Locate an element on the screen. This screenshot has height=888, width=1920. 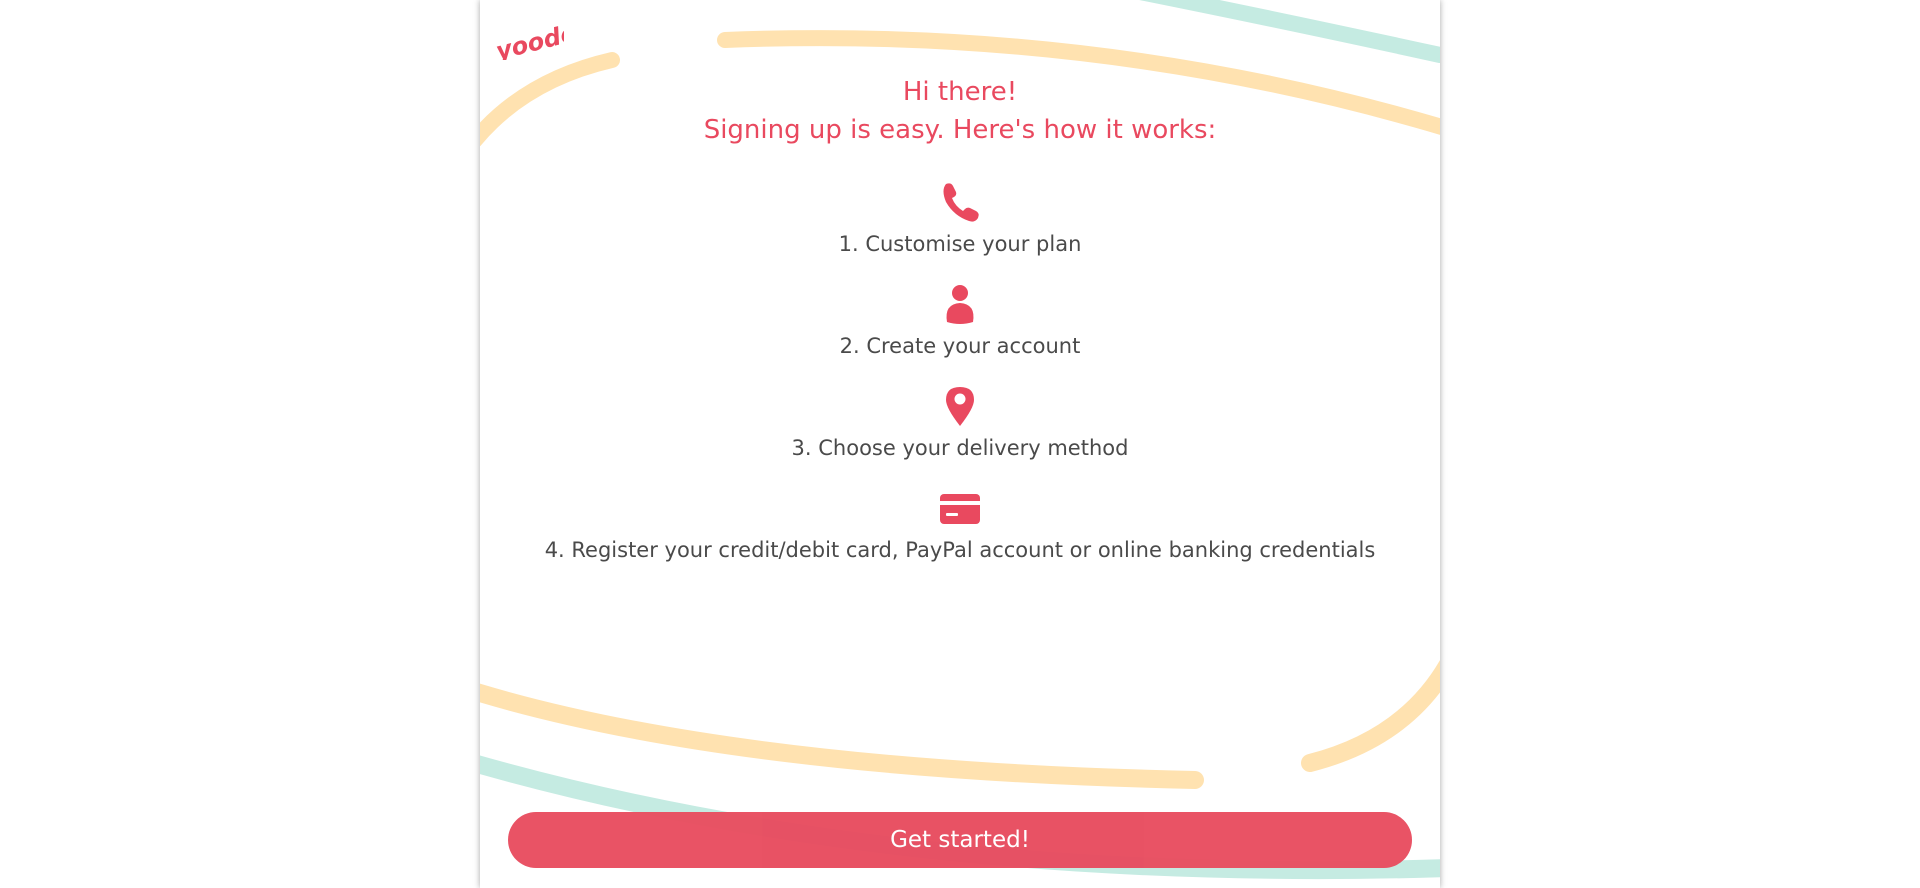
phone-icon is located at coordinates (961, 202).